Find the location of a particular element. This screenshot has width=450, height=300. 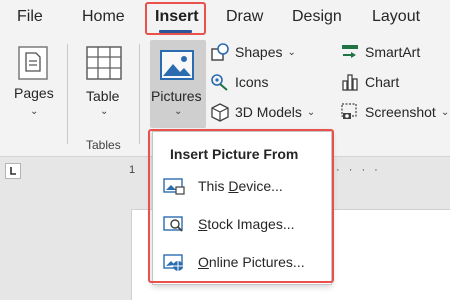

ruler-marker: 1 is located at coordinates (132, 170).